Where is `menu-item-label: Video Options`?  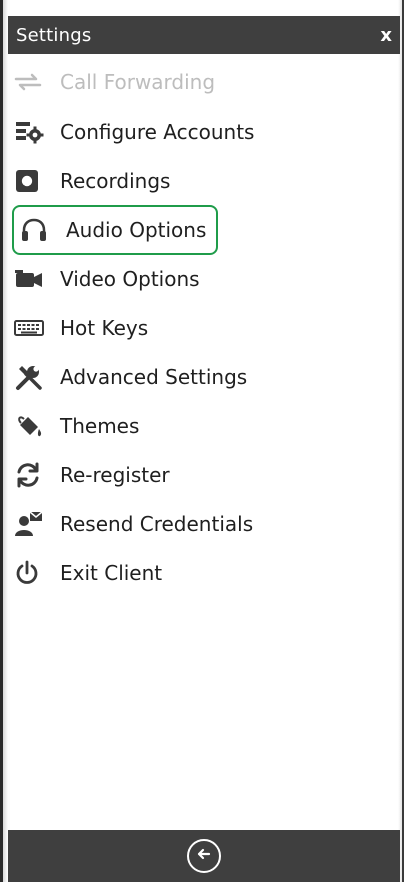 menu-item-label: Video Options is located at coordinates (130, 279).